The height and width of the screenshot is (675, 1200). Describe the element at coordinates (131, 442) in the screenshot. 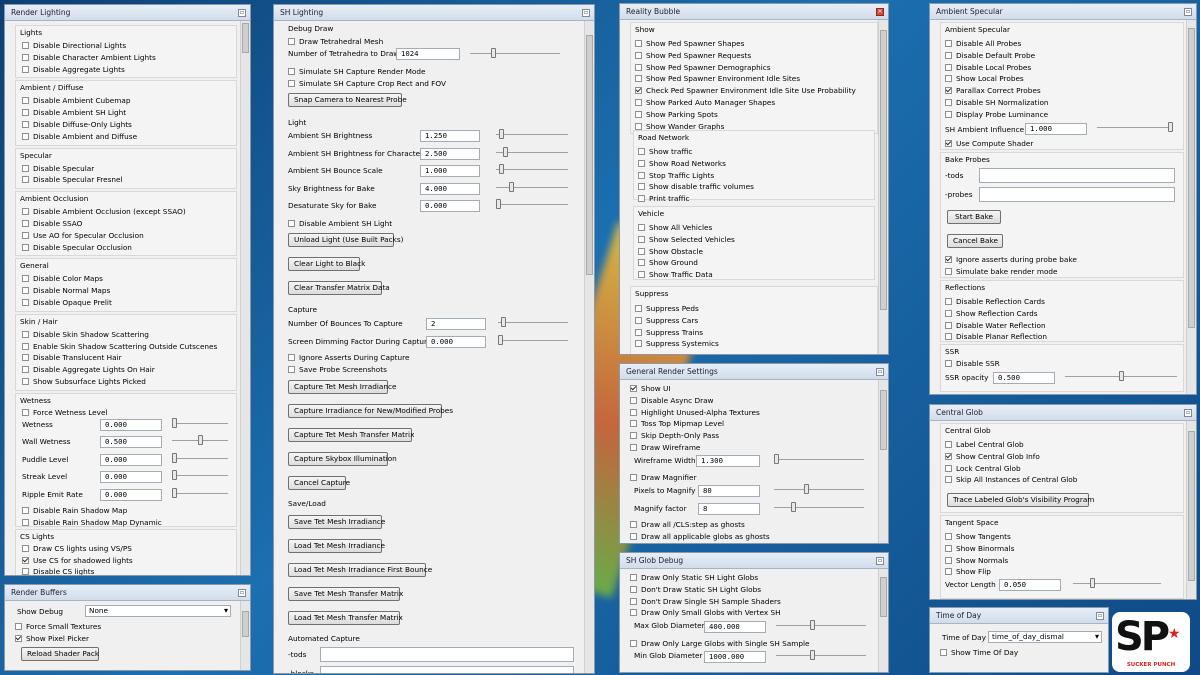

I see `wetness-value-field: 0.500` at that location.